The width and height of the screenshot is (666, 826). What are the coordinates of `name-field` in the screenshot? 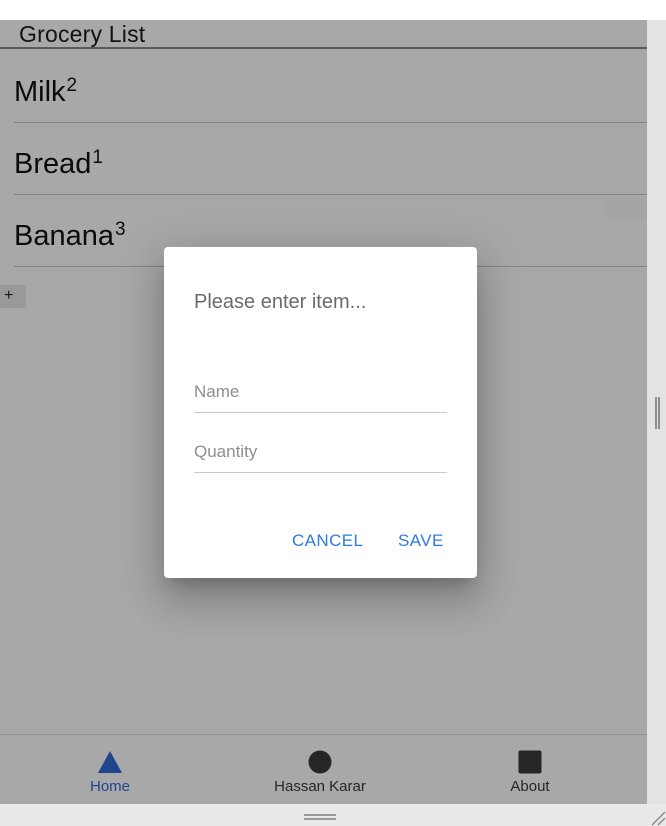 It's located at (320, 392).